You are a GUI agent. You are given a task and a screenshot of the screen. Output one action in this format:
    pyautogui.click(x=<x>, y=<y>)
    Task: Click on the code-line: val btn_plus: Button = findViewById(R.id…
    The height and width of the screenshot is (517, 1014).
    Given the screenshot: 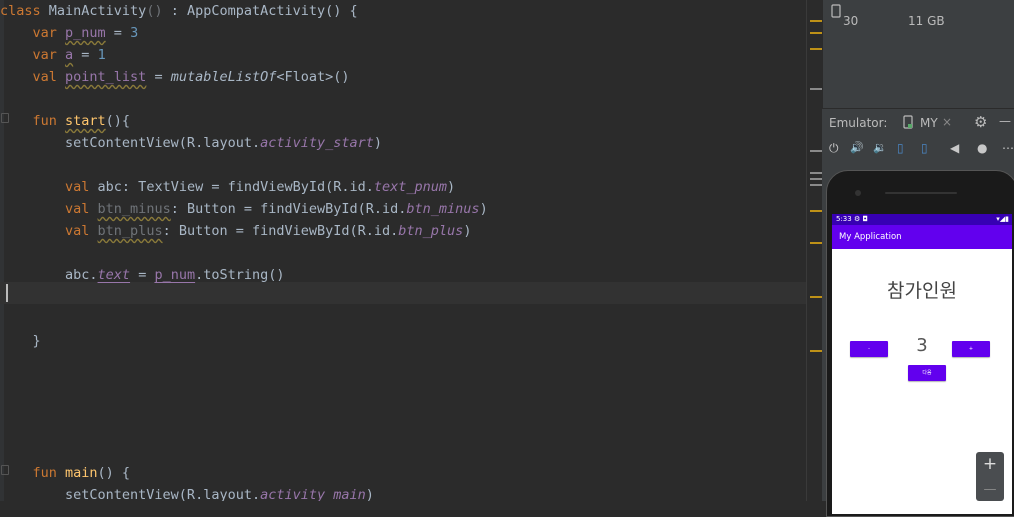 What is the action you would take?
    pyautogui.click(x=235, y=231)
    